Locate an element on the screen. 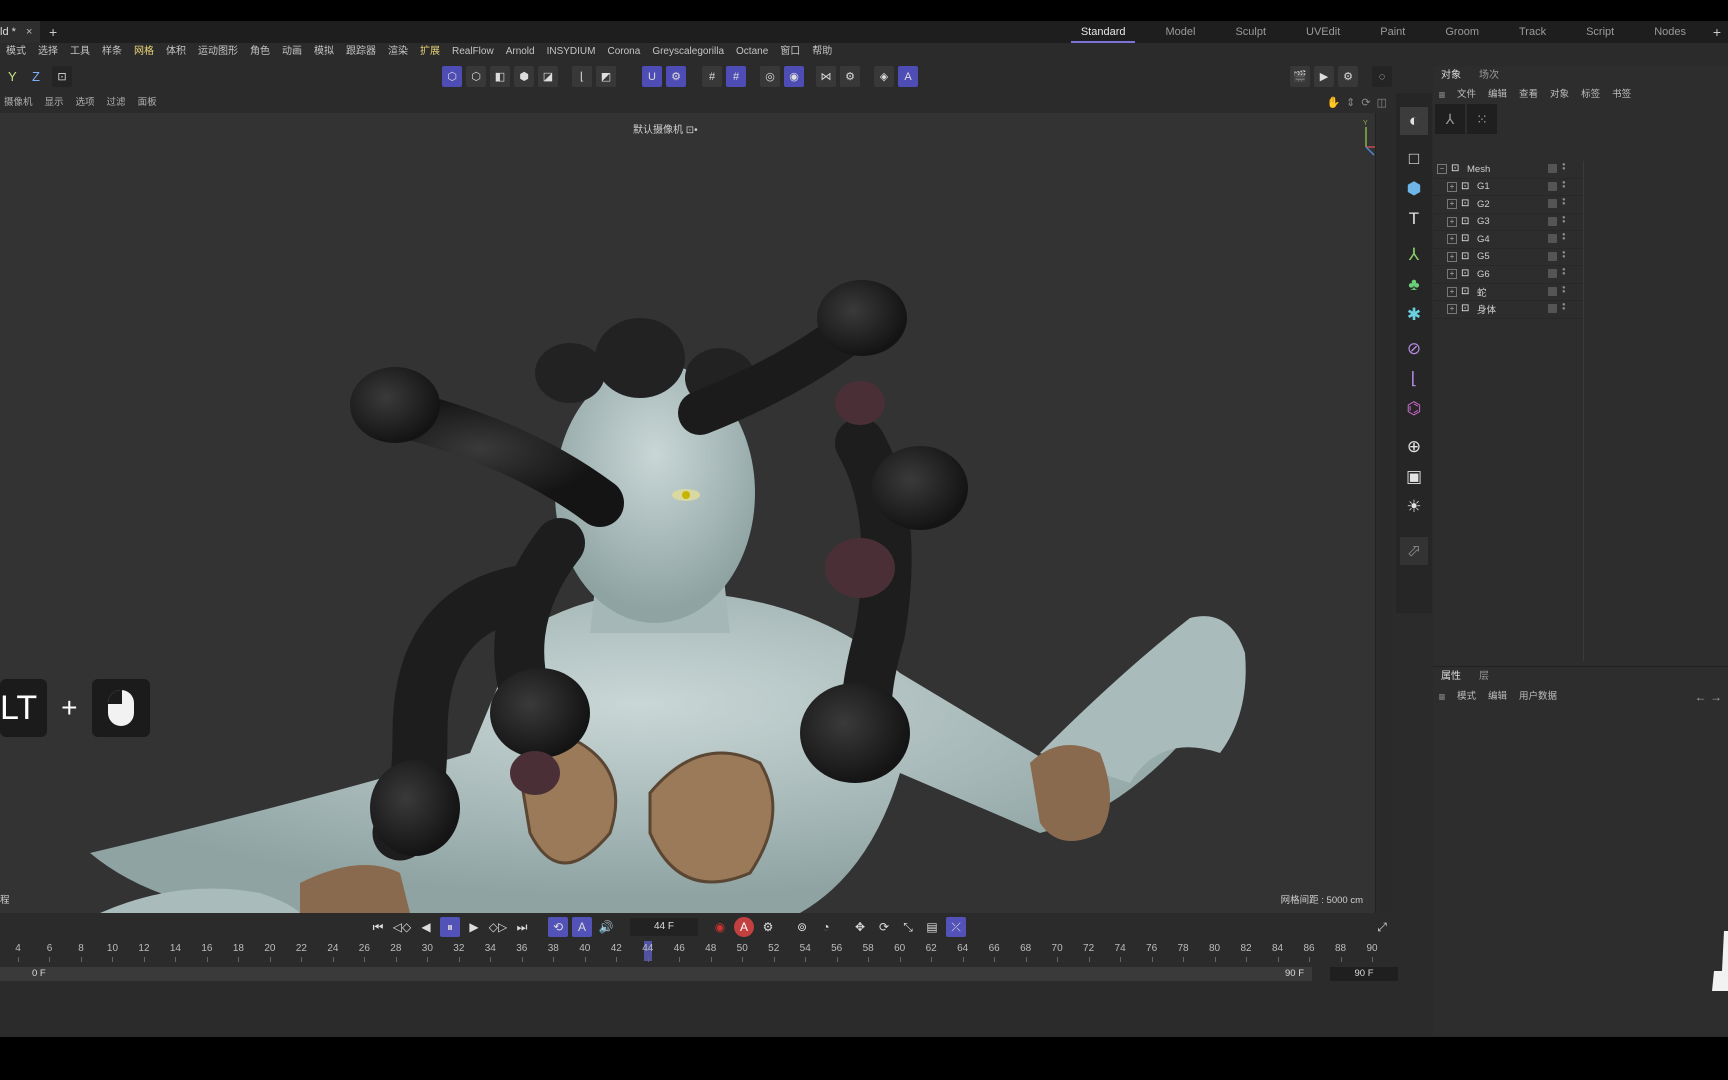 This screenshot has width=1728, height=1080. object-name: G5 is located at coordinates (1483, 256).